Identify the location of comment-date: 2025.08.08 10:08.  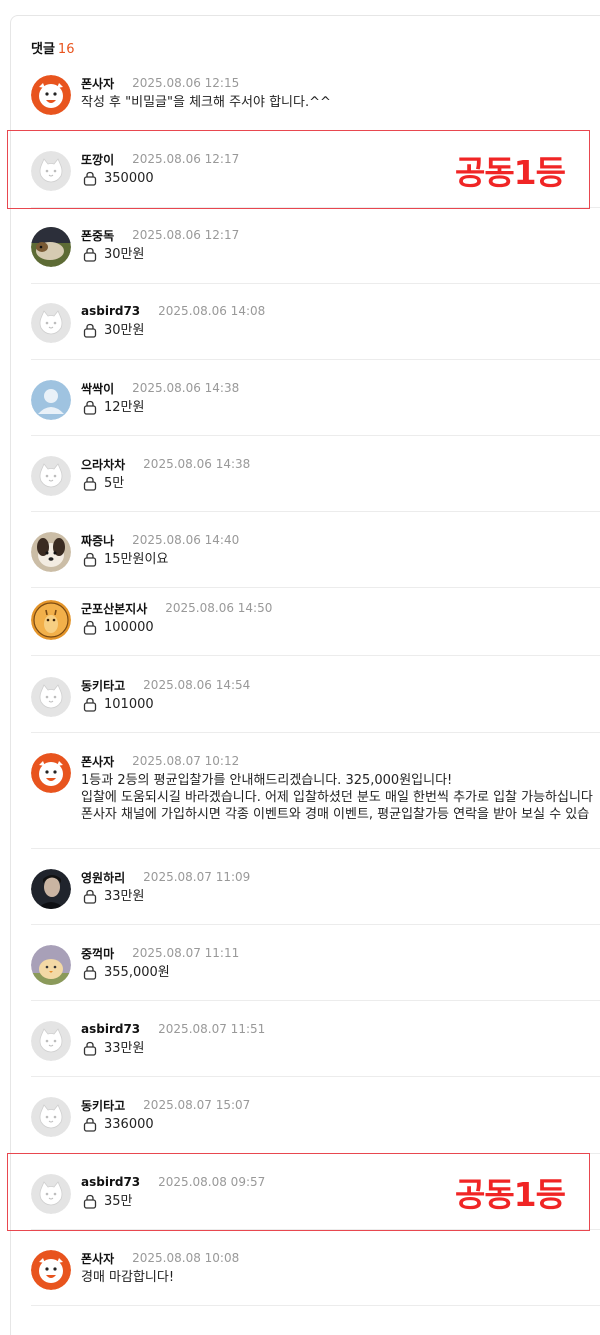
(186, 1258).